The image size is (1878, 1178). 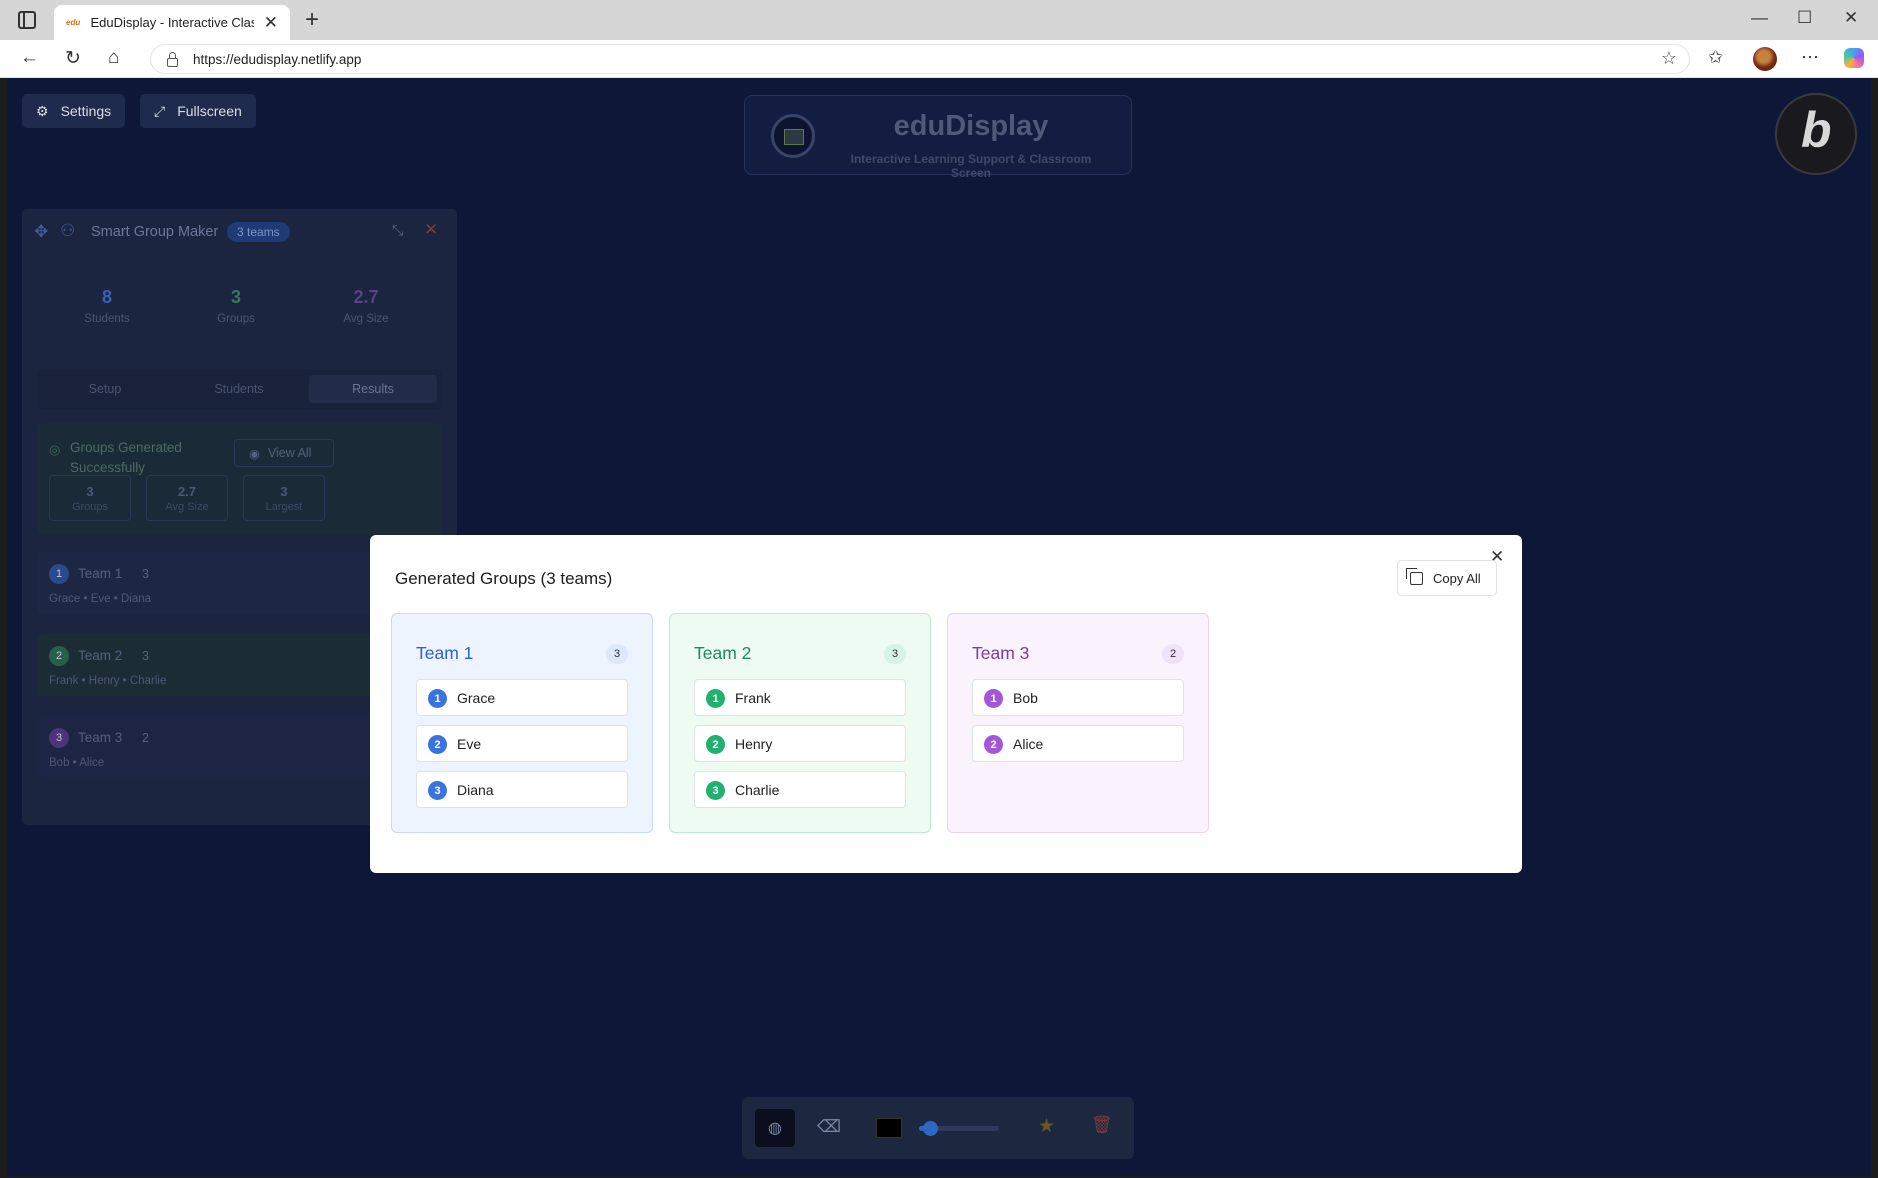 I want to click on mini-stat-label: Largest, so click(x=284, y=507).